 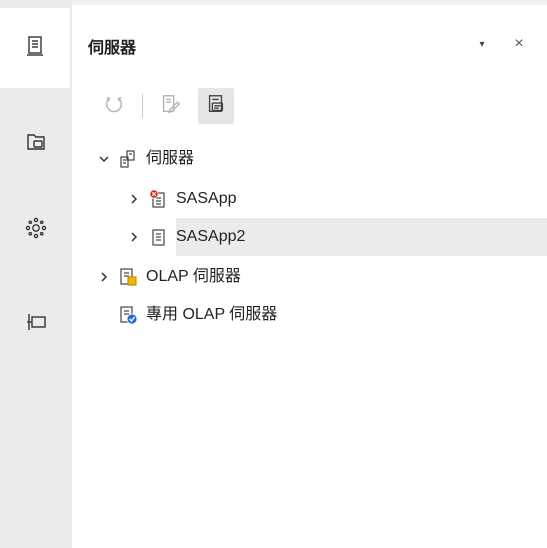 I want to click on rail-network-tab, so click(x=36, y=230).